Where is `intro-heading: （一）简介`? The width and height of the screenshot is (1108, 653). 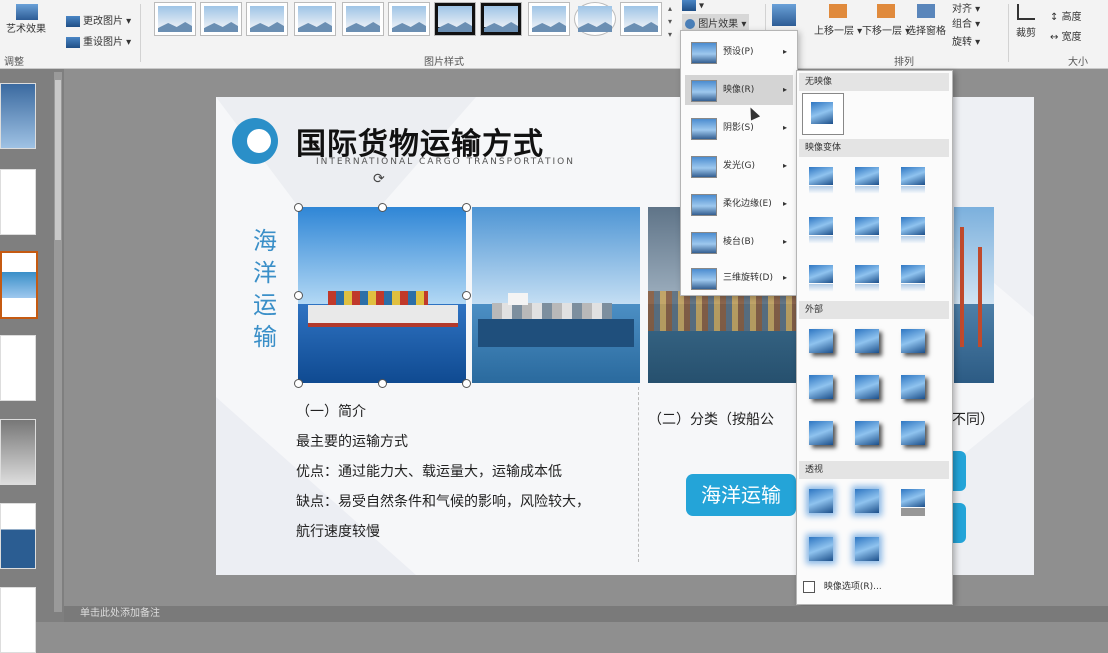
intro-heading: （一）简介 is located at coordinates (331, 411).